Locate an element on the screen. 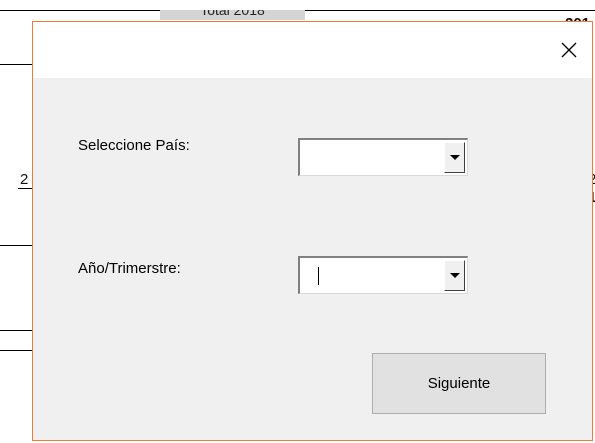  next-button: Siguiente is located at coordinates (459, 383).